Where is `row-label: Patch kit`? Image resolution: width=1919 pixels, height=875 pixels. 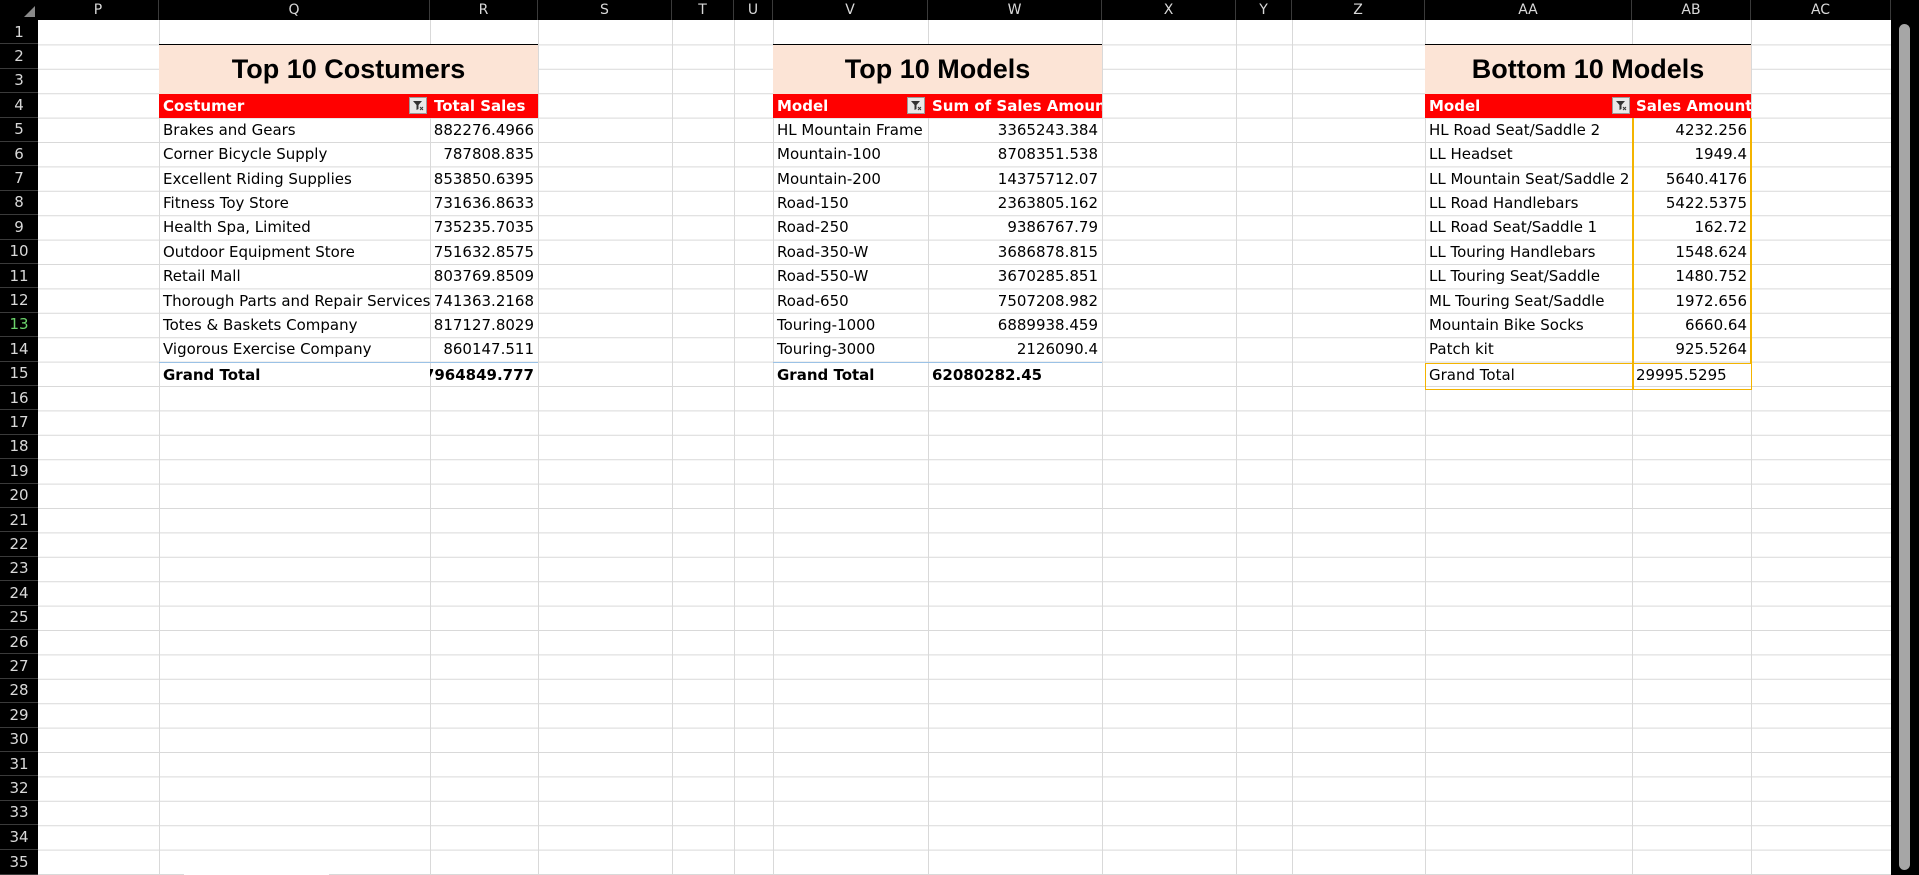
row-label: Patch kit is located at coordinates (1528, 349).